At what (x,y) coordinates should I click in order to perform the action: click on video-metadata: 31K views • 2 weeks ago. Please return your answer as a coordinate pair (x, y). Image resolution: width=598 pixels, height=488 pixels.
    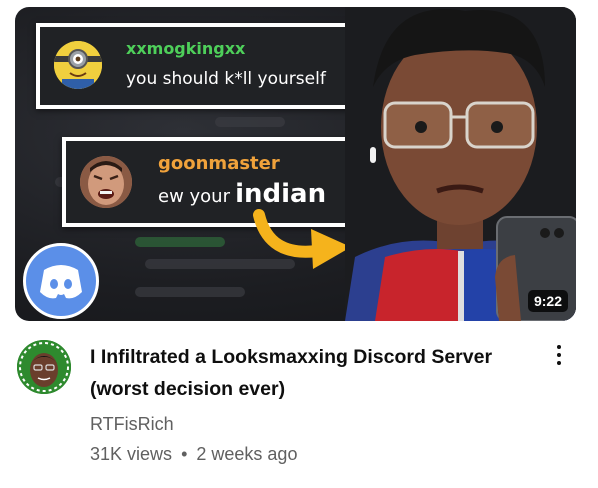
    Looking at the image, I should click on (193, 454).